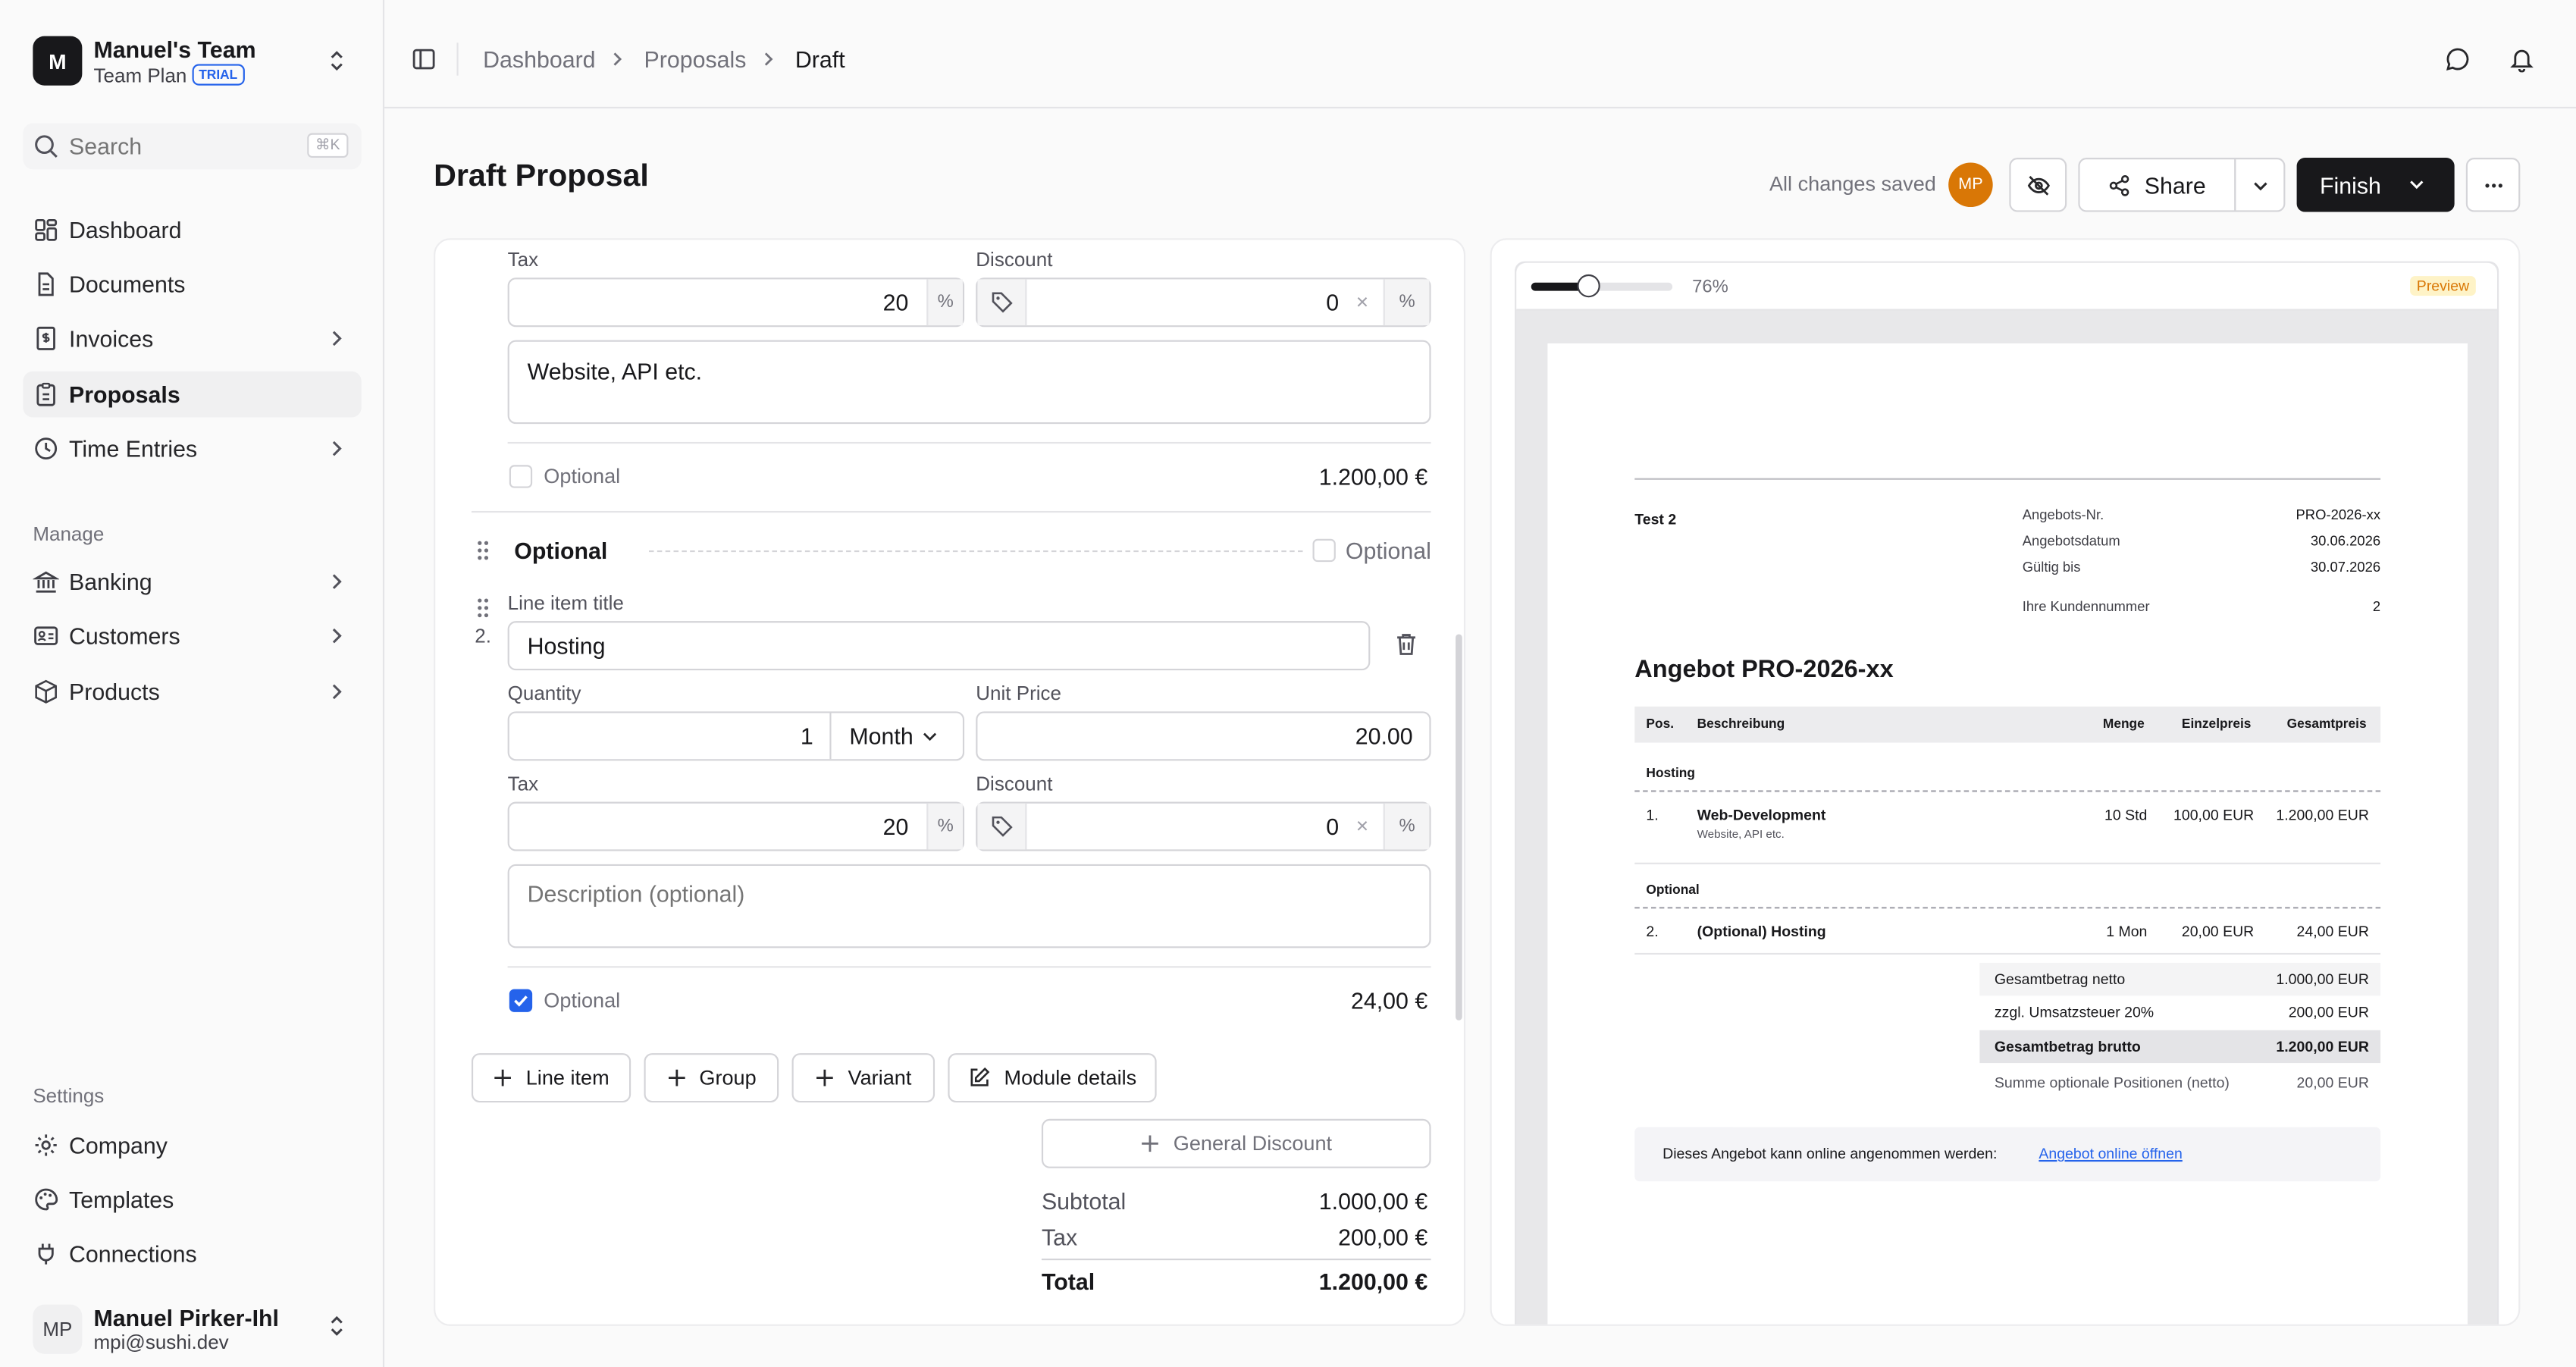 The height and width of the screenshot is (1367, 2576). I want to click on search-box: ⌘K, so click(193, 146).